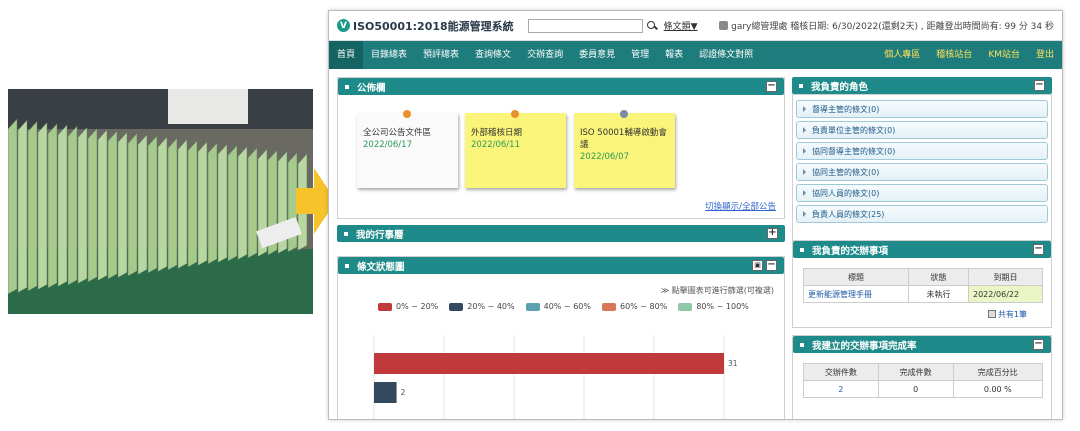 Image resolution: width=1080 pixels, height=431 pixels. I want to click on status-chart: 31 2, so click(561, 368).